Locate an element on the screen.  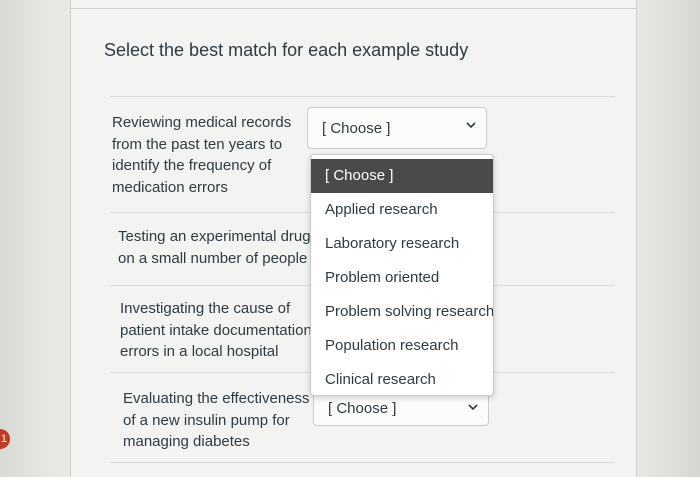
top-divider is located at coordinates (353, 8).